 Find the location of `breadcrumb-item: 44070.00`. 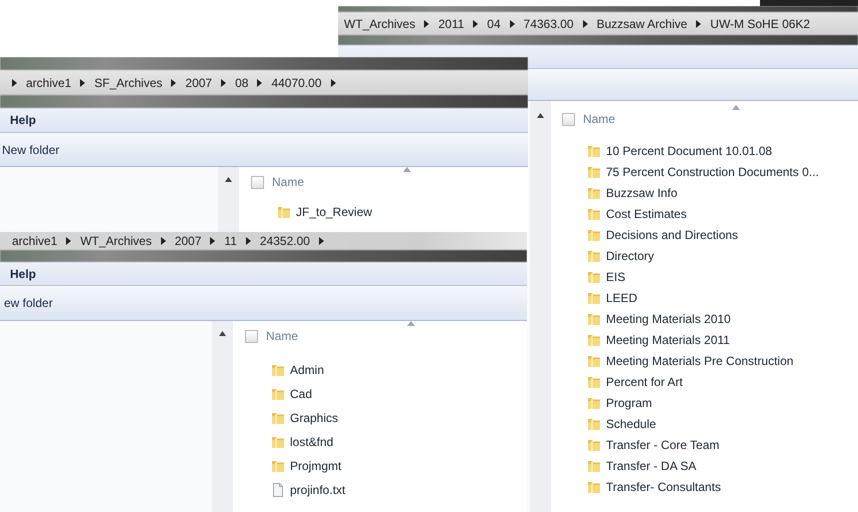

breadcrumb-item: 44070.00 is located at coordinates (296, 83).